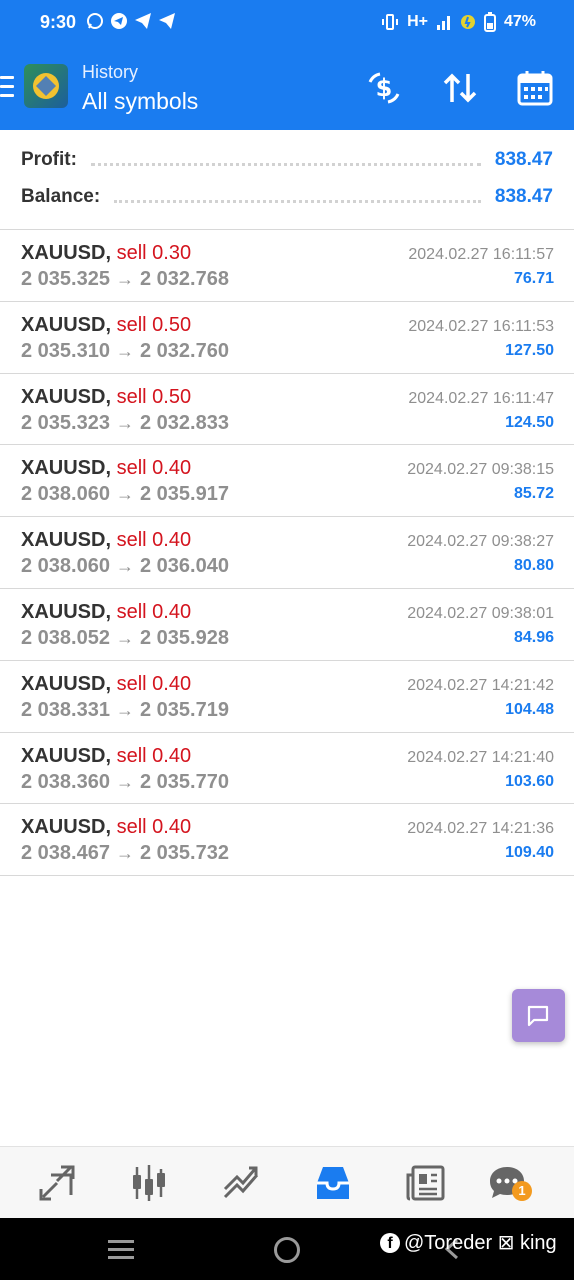 This screenshot has width=574, height=1280. I want to click on trade-time: 2024.02.27 14:21:42, so click(480, 685).